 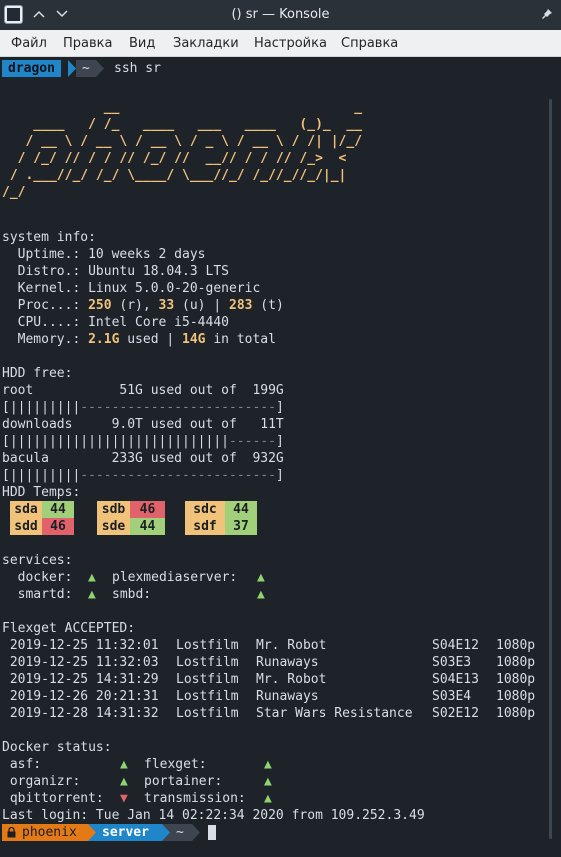 What do you see at coordinates (287, 662) in the screenshot?
I see `flexget-show: Runaways` at bounding box center [287, 662].